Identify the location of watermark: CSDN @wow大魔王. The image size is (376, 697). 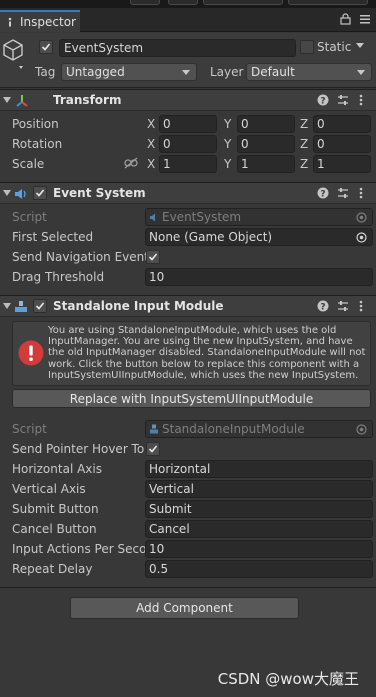
(288, 679).